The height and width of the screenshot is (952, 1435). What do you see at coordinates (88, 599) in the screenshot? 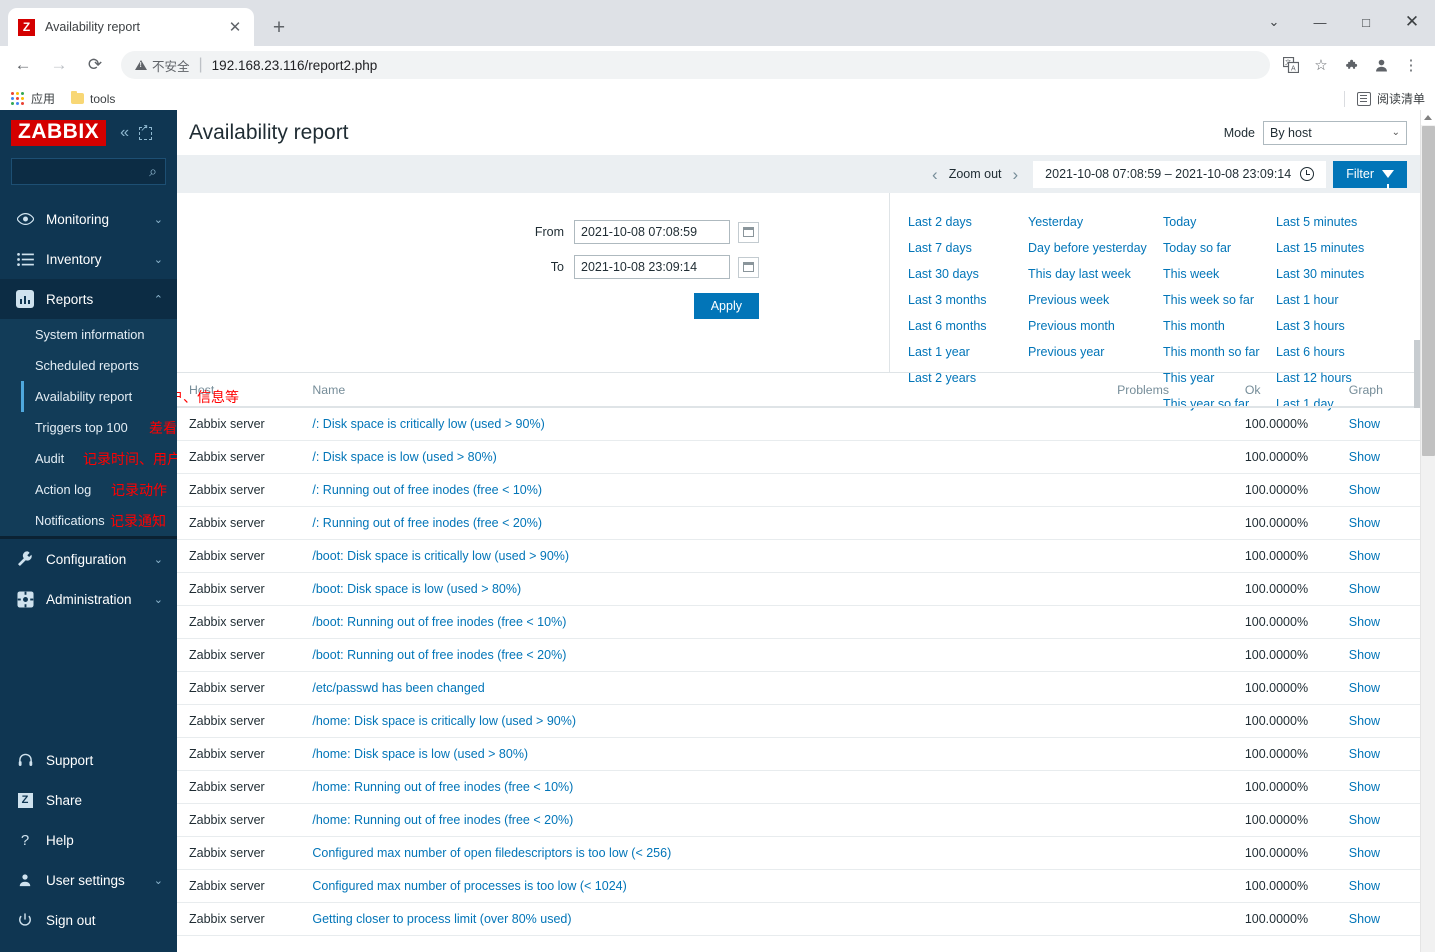
I see `sidebar-item-administration: Administration ⌄` at bounding box center [88, 599].